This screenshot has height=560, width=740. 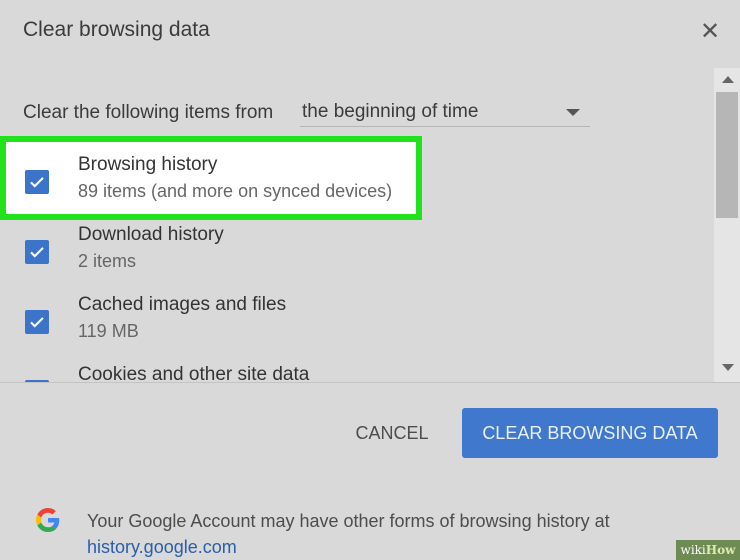 I want to click on item-title: Browsing history, so click(x=148, y=164).